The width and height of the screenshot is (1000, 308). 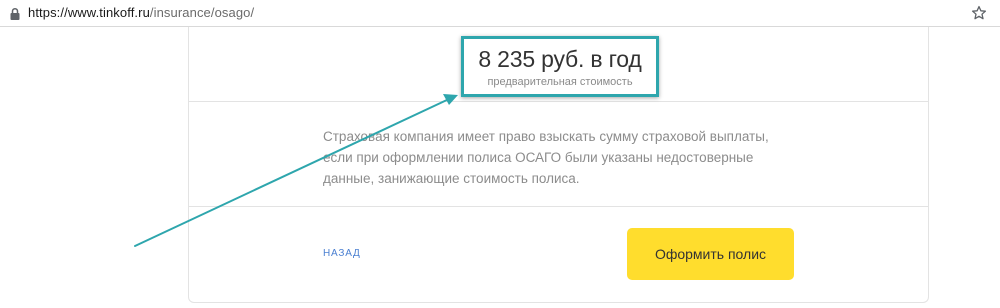 I want to click on lock-icon, so click(x=15, y=13).